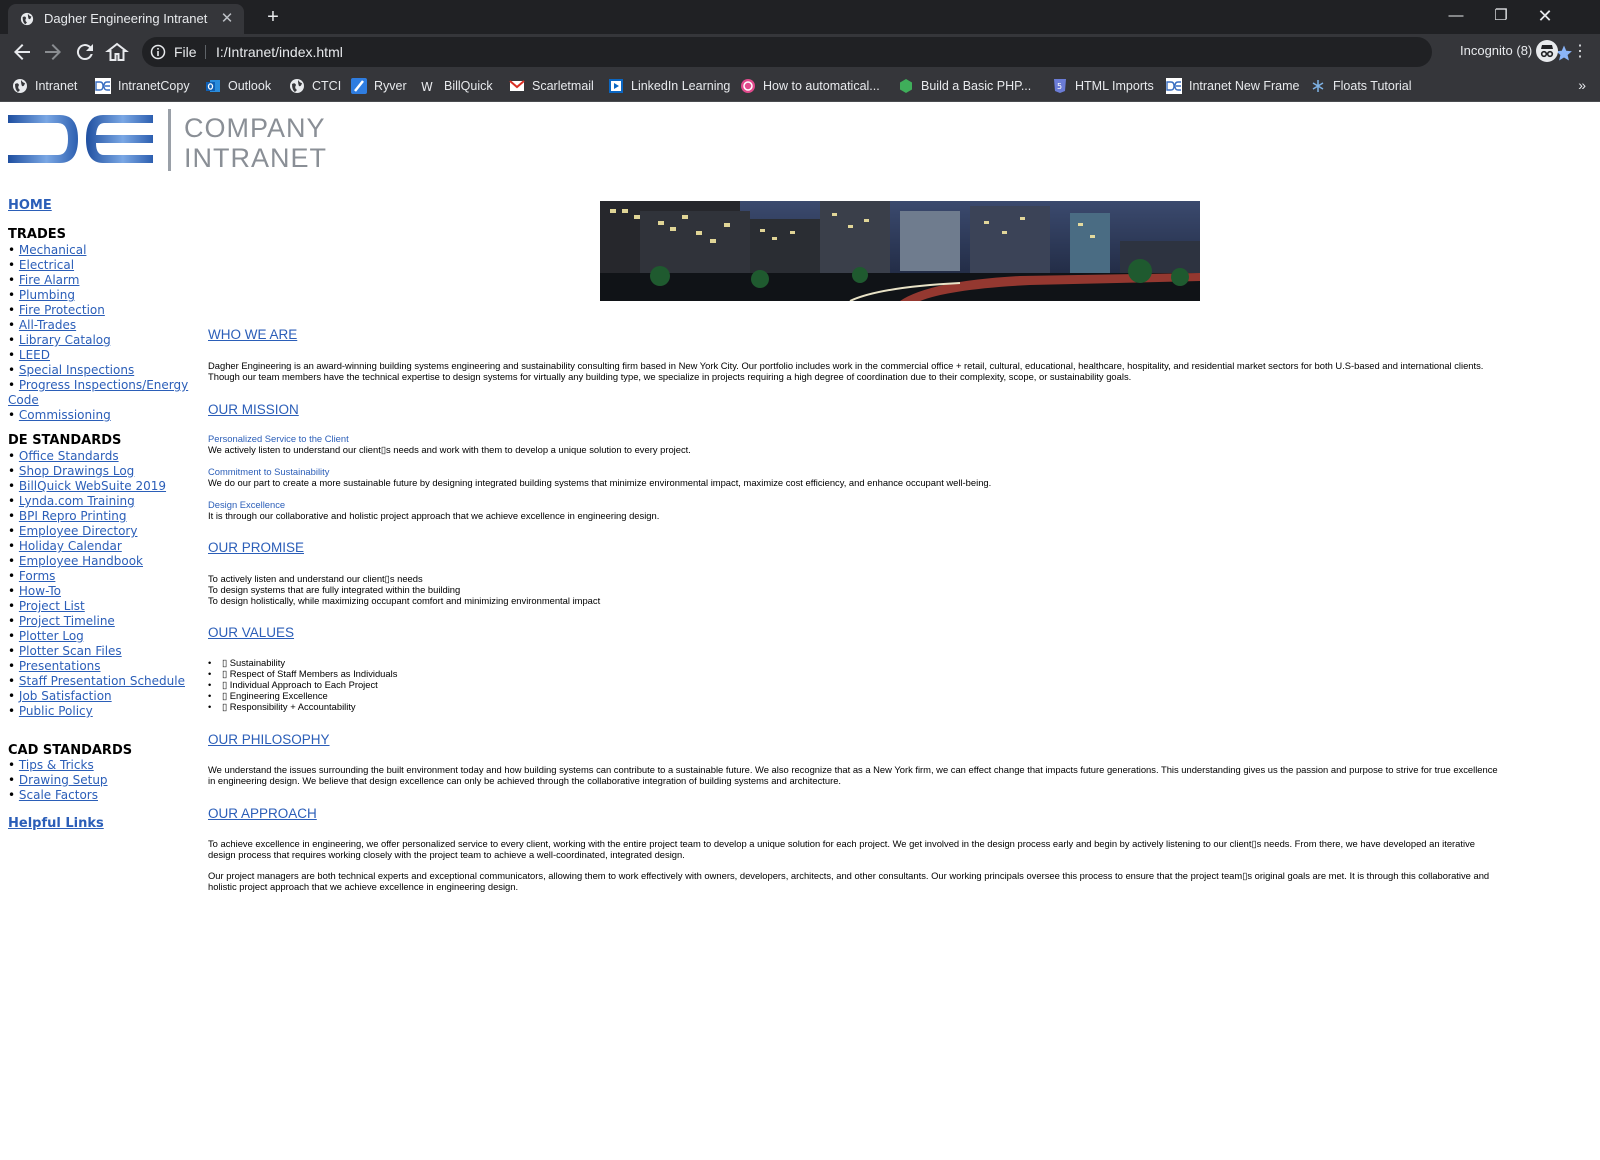 The image size is (1600, 1160). Describe the element at coordinates (117, 52) in the screenshot. I see `home-button` at that location.